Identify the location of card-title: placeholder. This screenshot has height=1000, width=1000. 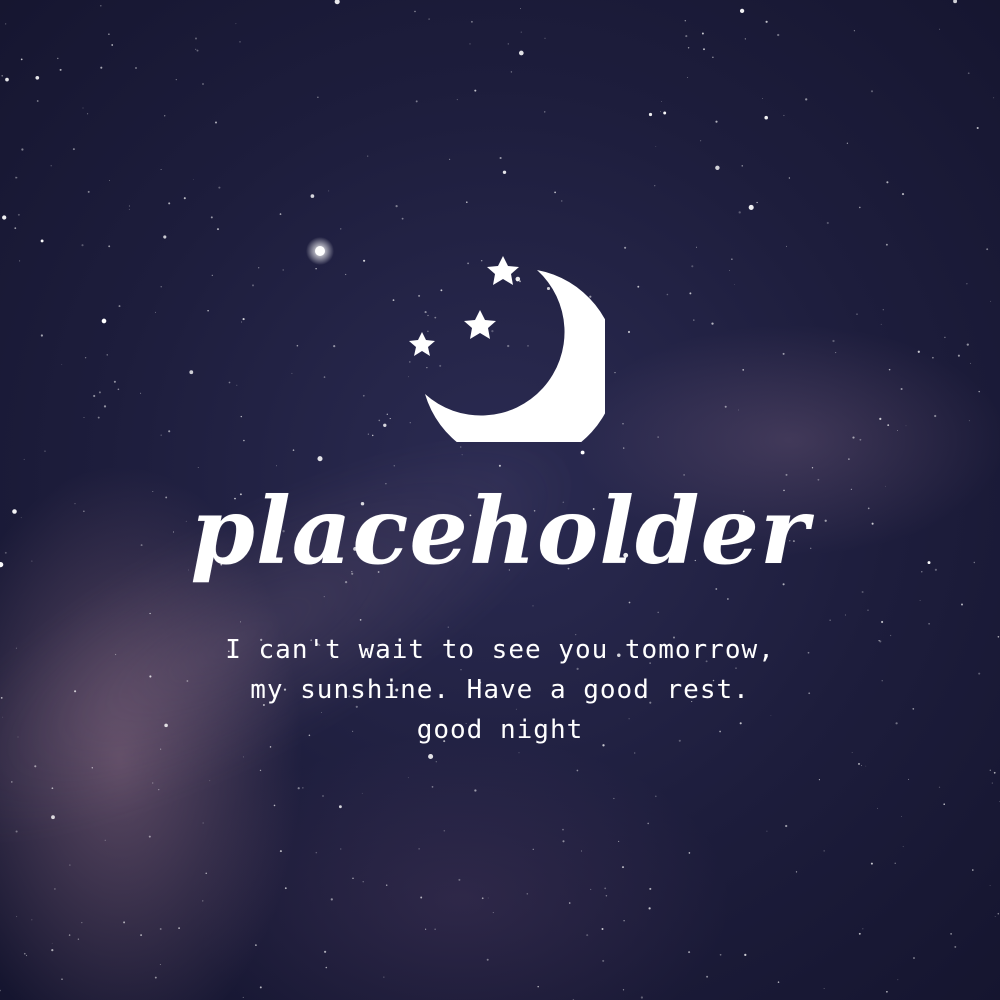
(500, 531).